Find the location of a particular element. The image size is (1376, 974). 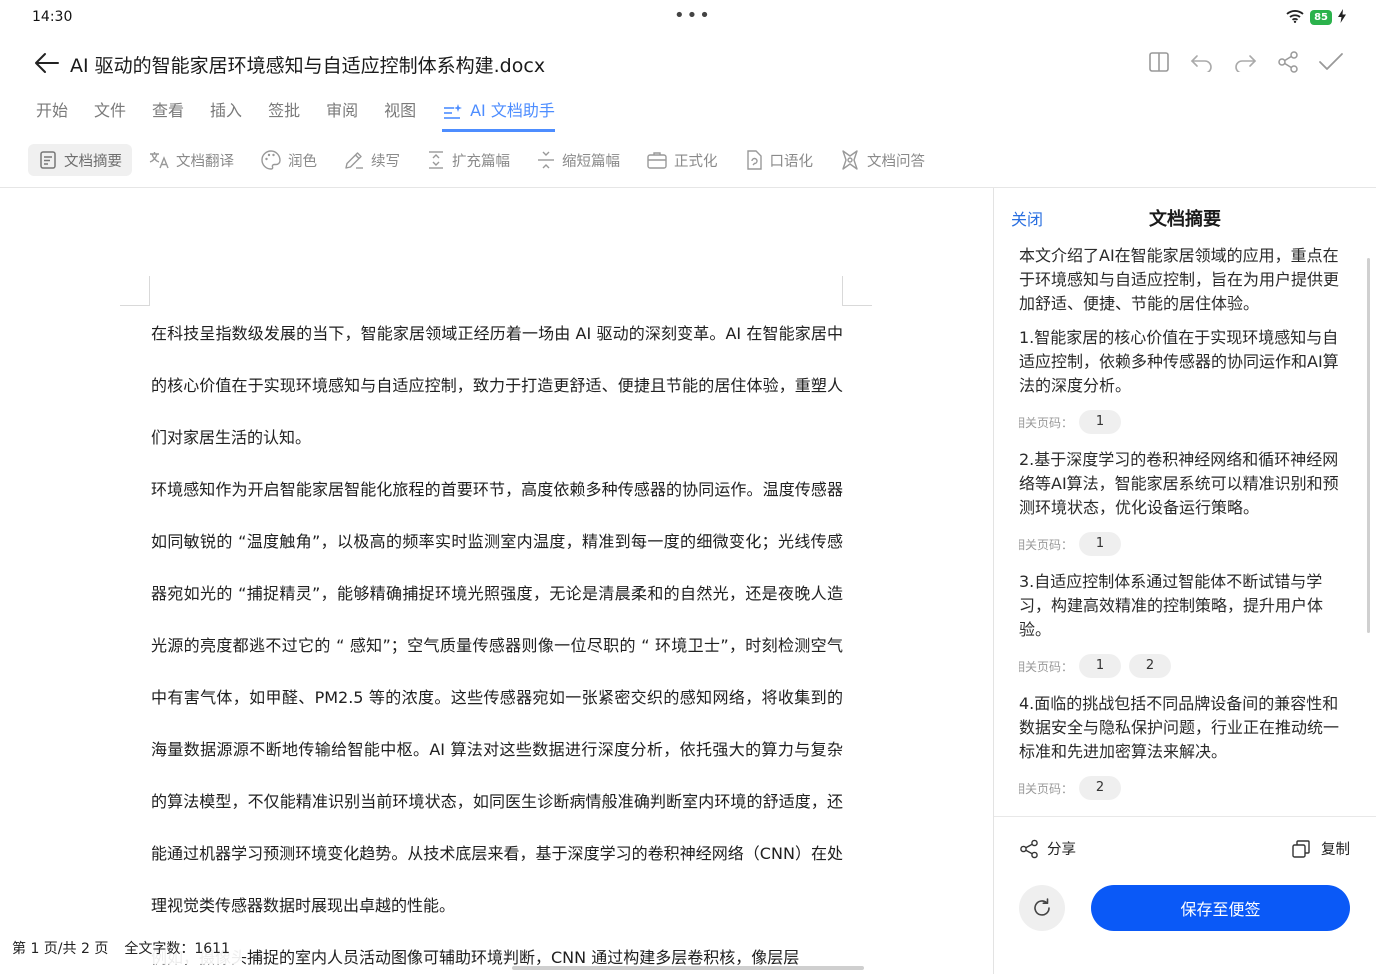

tool-label: 缩短篇幅 is located at coordinates (591, 161).